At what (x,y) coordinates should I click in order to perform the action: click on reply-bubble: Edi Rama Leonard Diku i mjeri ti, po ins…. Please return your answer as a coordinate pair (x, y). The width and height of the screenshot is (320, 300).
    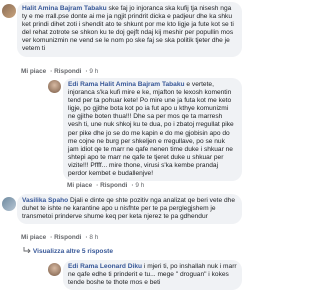
    Looking at the image, I should click on (152, 275).